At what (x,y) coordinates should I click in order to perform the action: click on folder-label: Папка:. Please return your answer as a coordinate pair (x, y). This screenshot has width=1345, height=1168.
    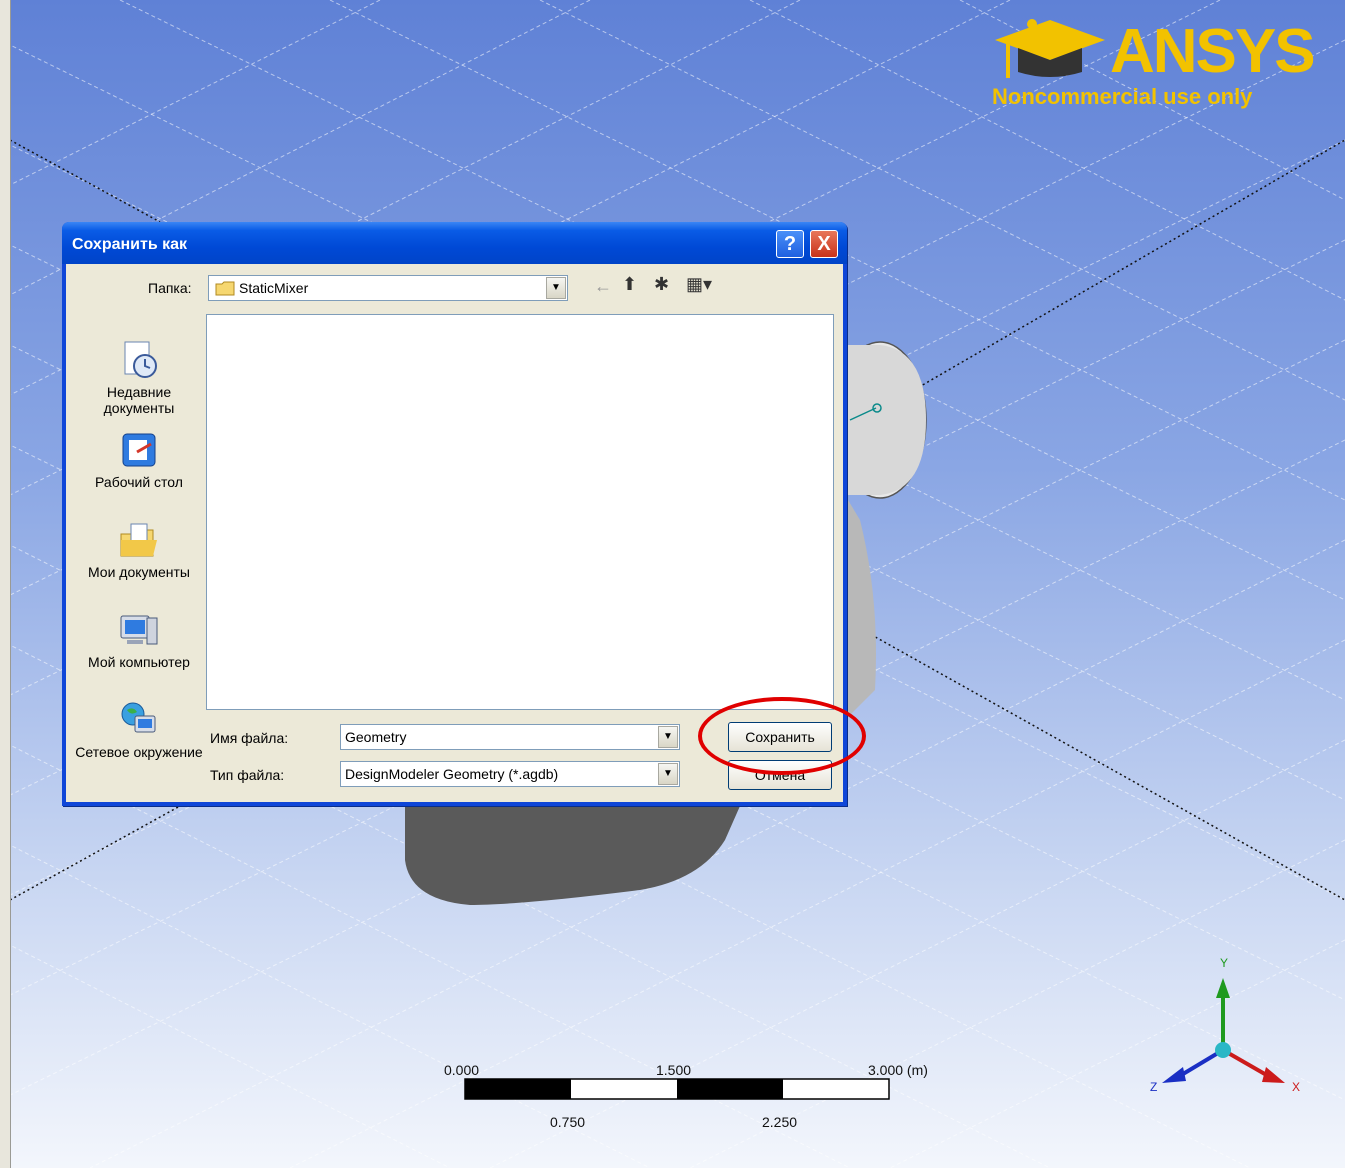
    Looking at the image, I should click on (170, 288).